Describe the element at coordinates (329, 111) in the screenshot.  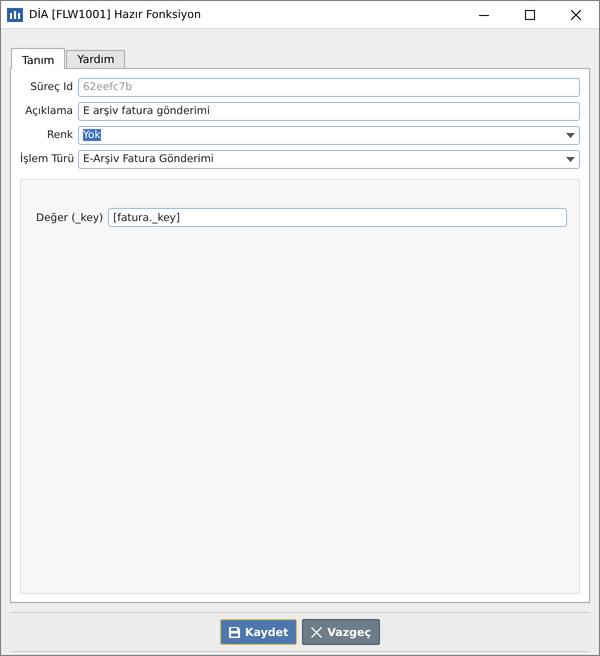
I see `input-field: E arşiv fatura gönderimi` at that location.